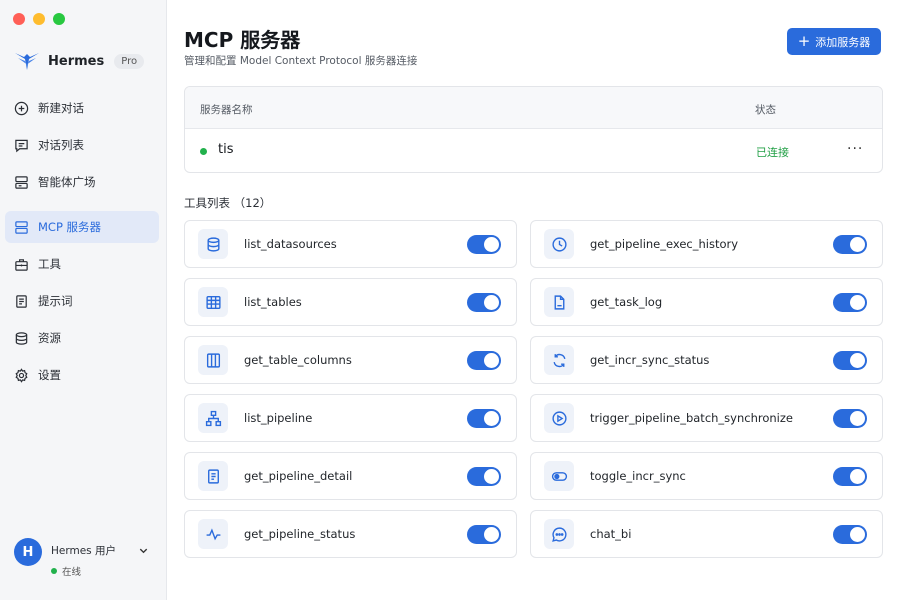 This screenshot has width=900, height=600. Describe the element at coordinates (82, 108) in the screenshot. I see `sidebar-item-new-chat: 新建对话` at that location.